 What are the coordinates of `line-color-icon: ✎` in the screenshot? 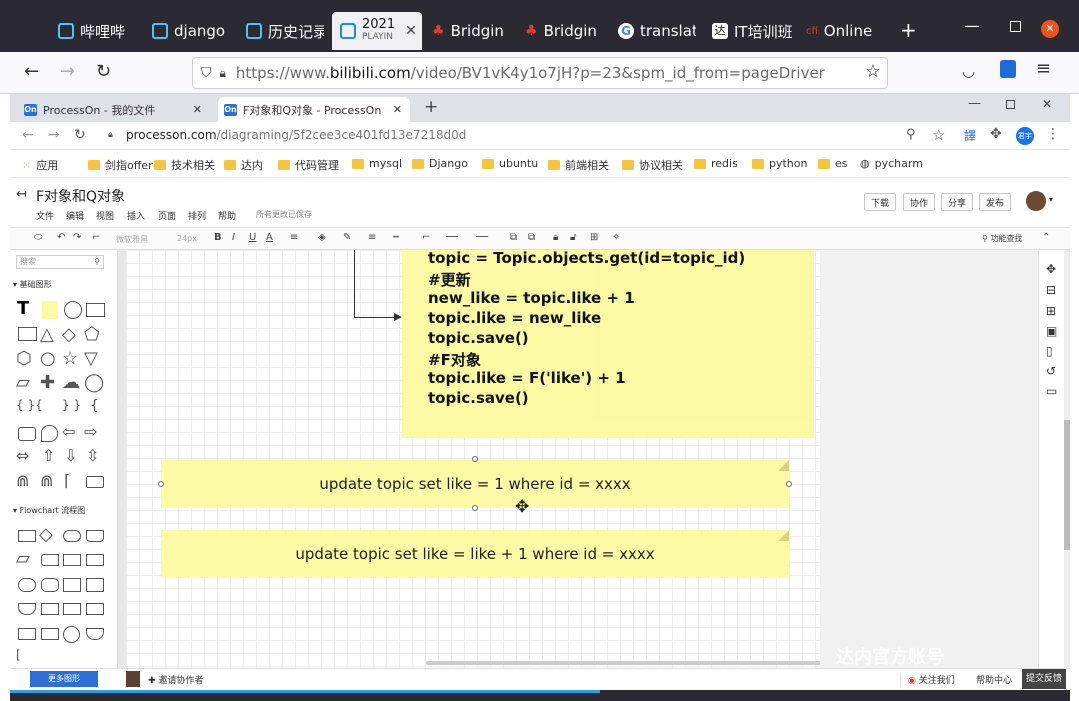 It's located at (347, 237).